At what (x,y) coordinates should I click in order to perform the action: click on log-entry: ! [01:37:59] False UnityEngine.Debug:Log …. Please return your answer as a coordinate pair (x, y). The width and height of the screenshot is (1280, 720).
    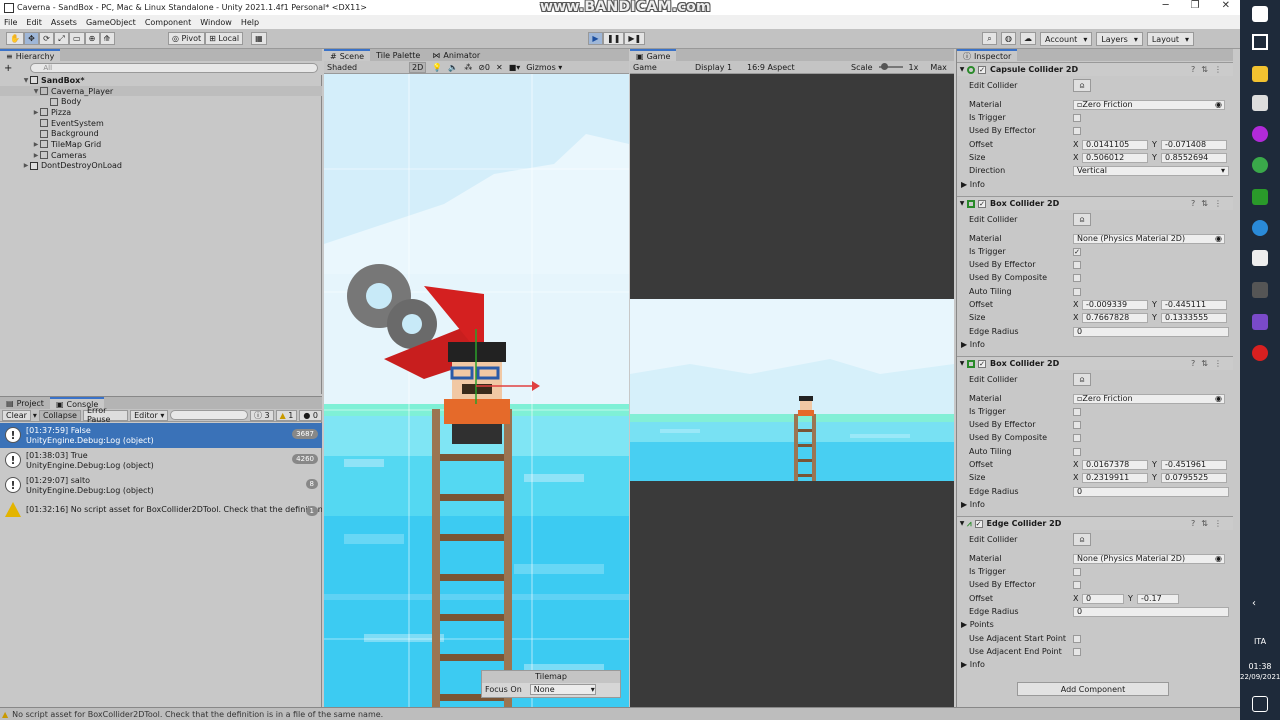
    Looking at the image, I should click on (161, 435).